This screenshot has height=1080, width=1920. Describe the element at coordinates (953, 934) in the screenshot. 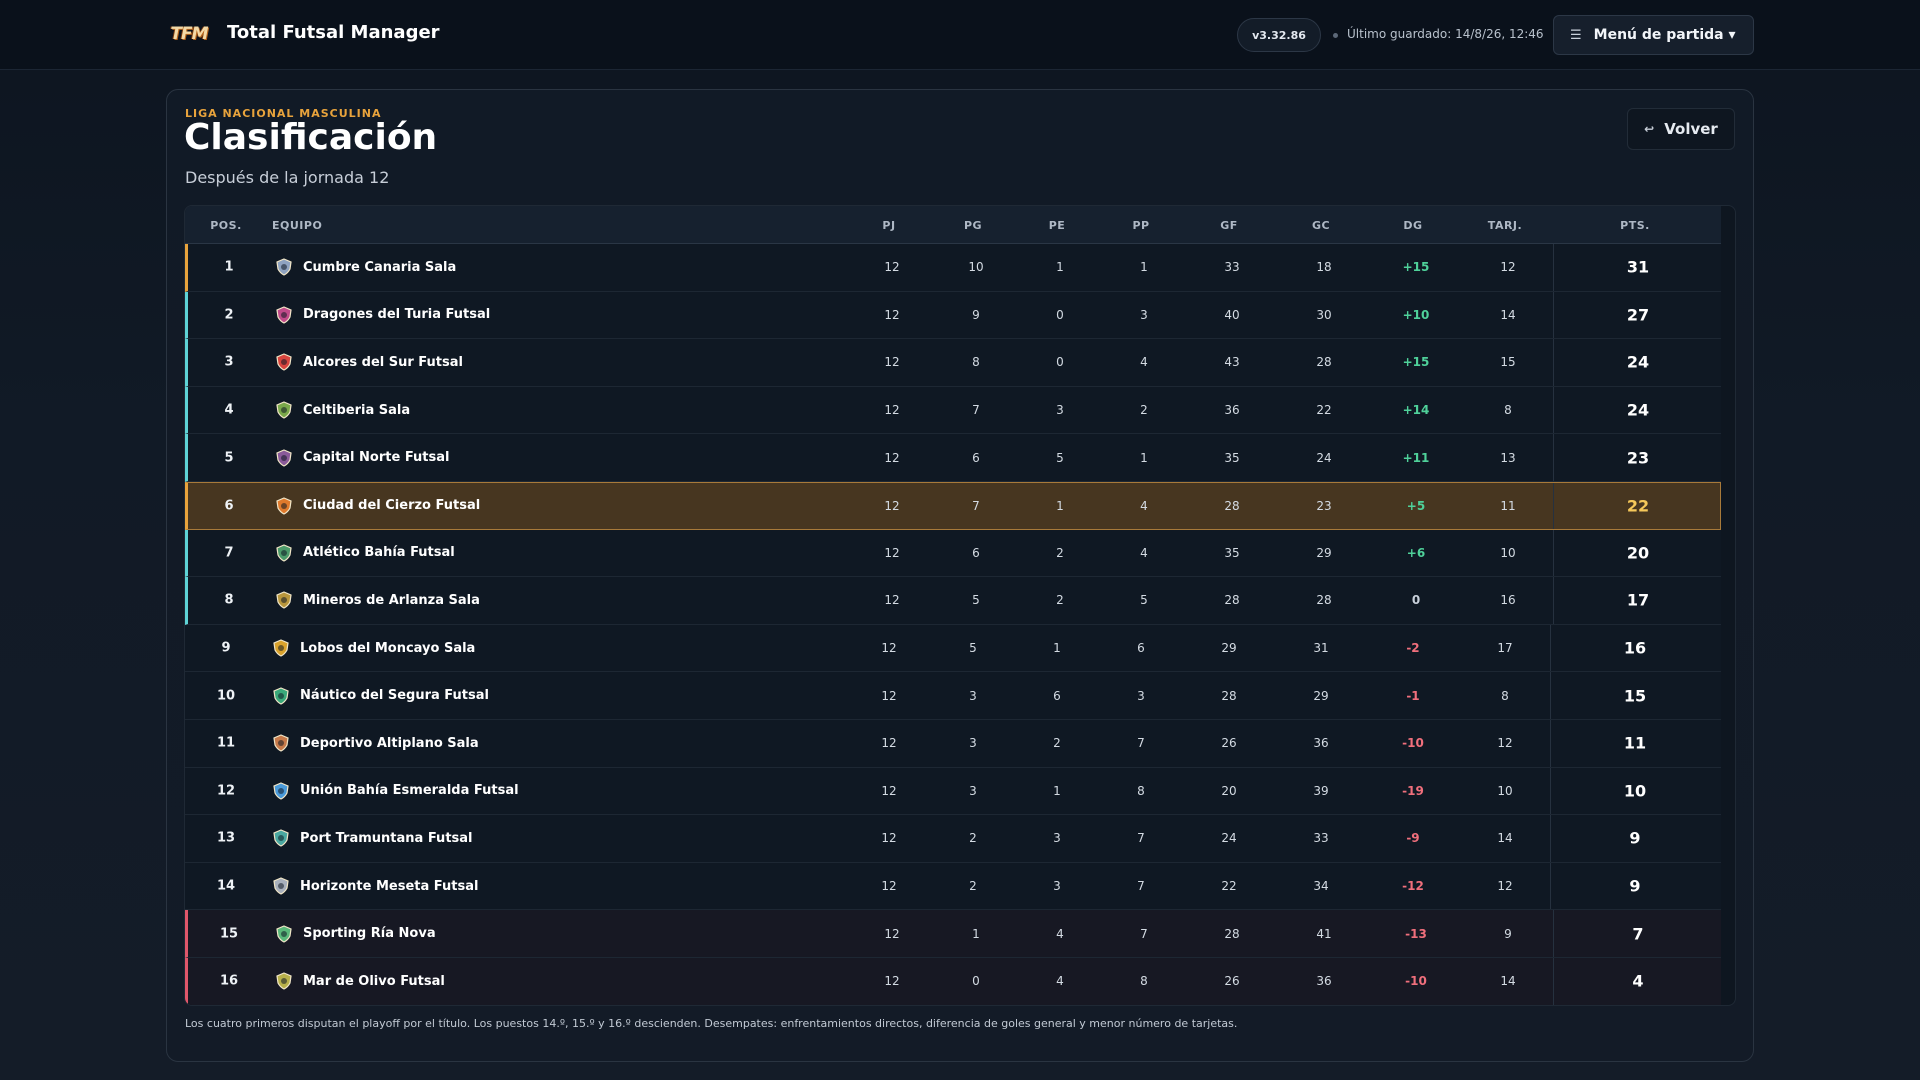

I see `table-row: 15 12 1 4 7 28 41 -13 9 7 Sporting Ría Nova` at that location.